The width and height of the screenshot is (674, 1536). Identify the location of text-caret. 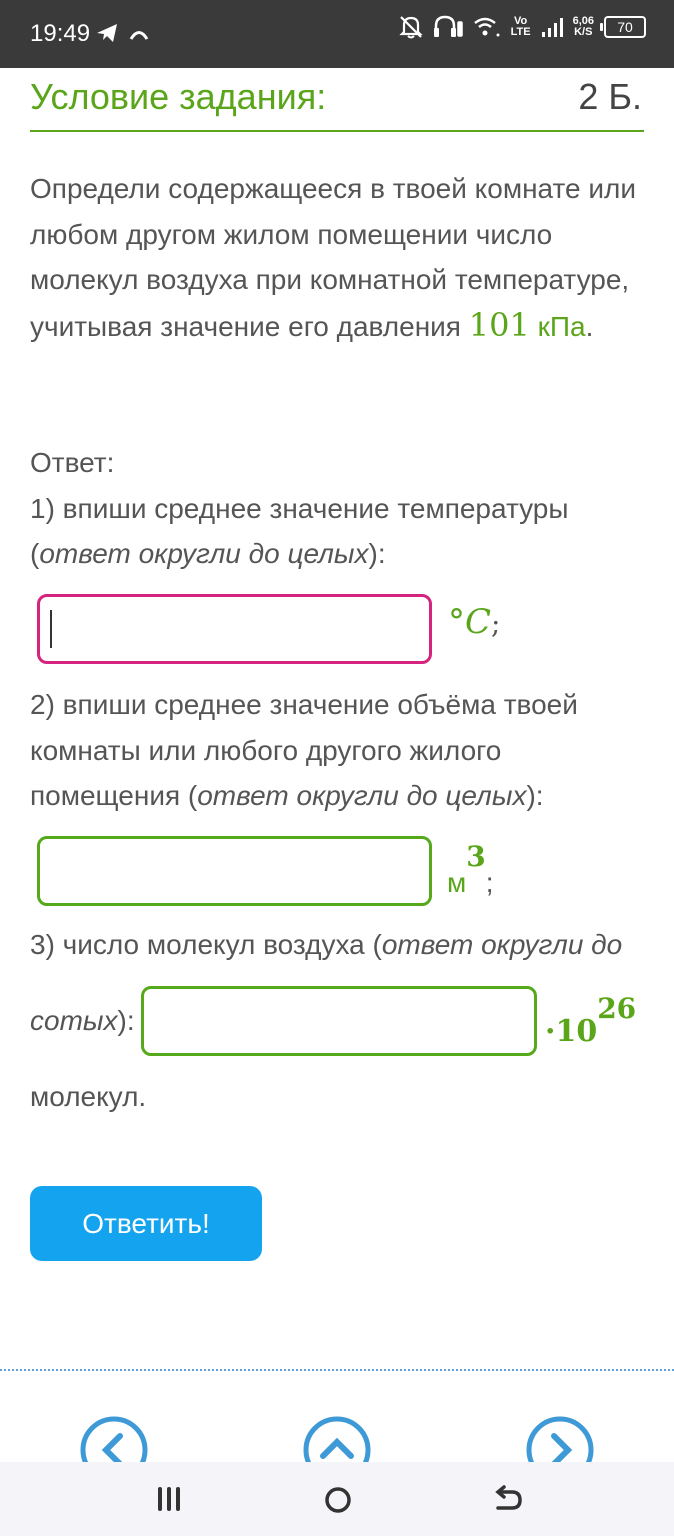
(51, 629).